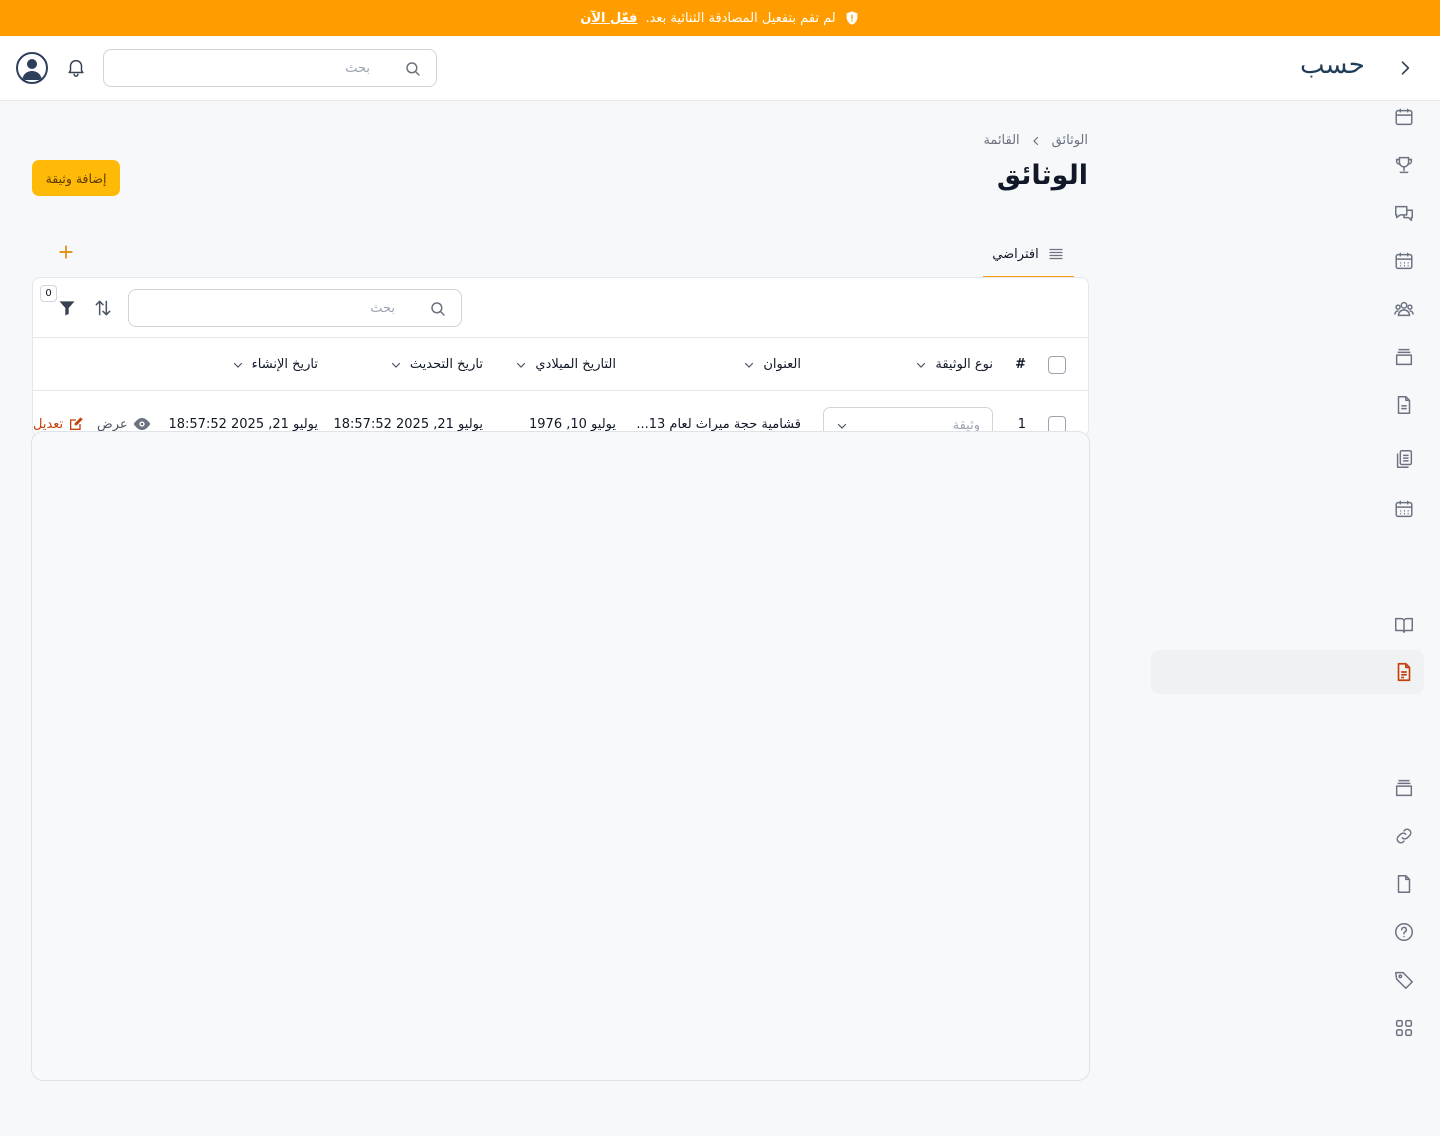  I want to click on app-logo: حسب, so click(1332, 65).